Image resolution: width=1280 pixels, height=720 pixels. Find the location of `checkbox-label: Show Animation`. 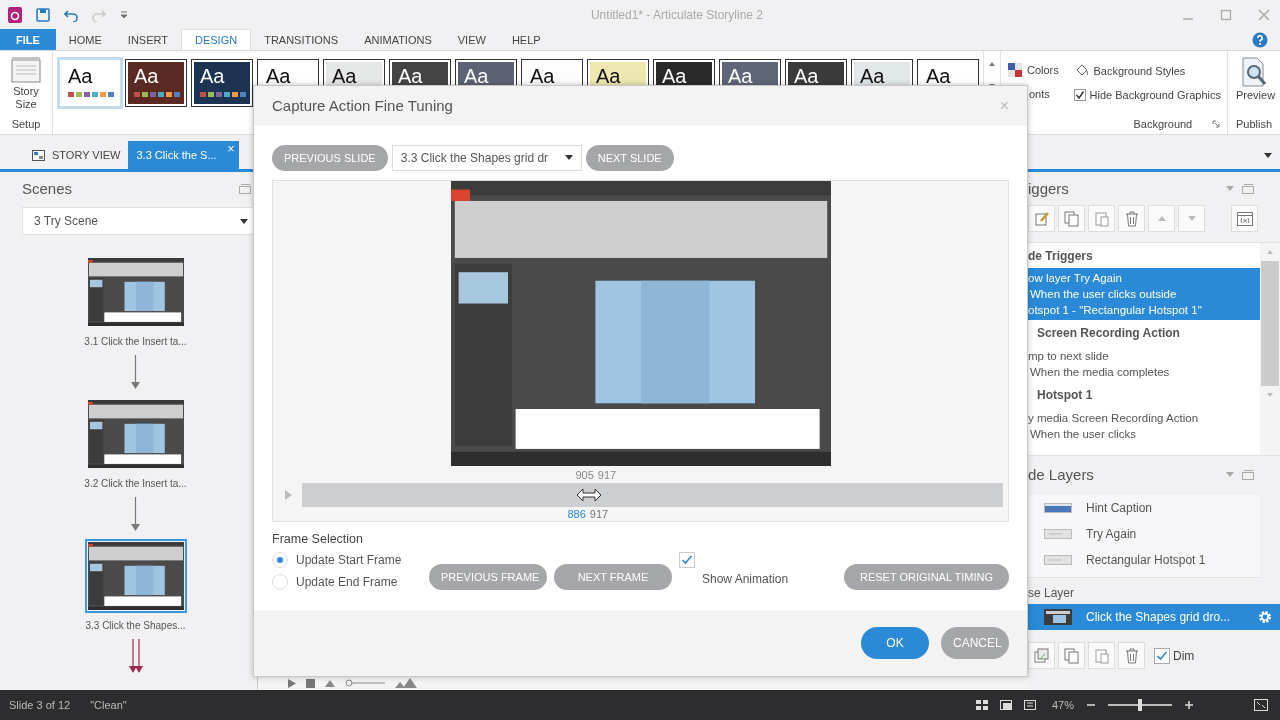

checkbox-label: Show Animation is located at coordinates (745, 578).